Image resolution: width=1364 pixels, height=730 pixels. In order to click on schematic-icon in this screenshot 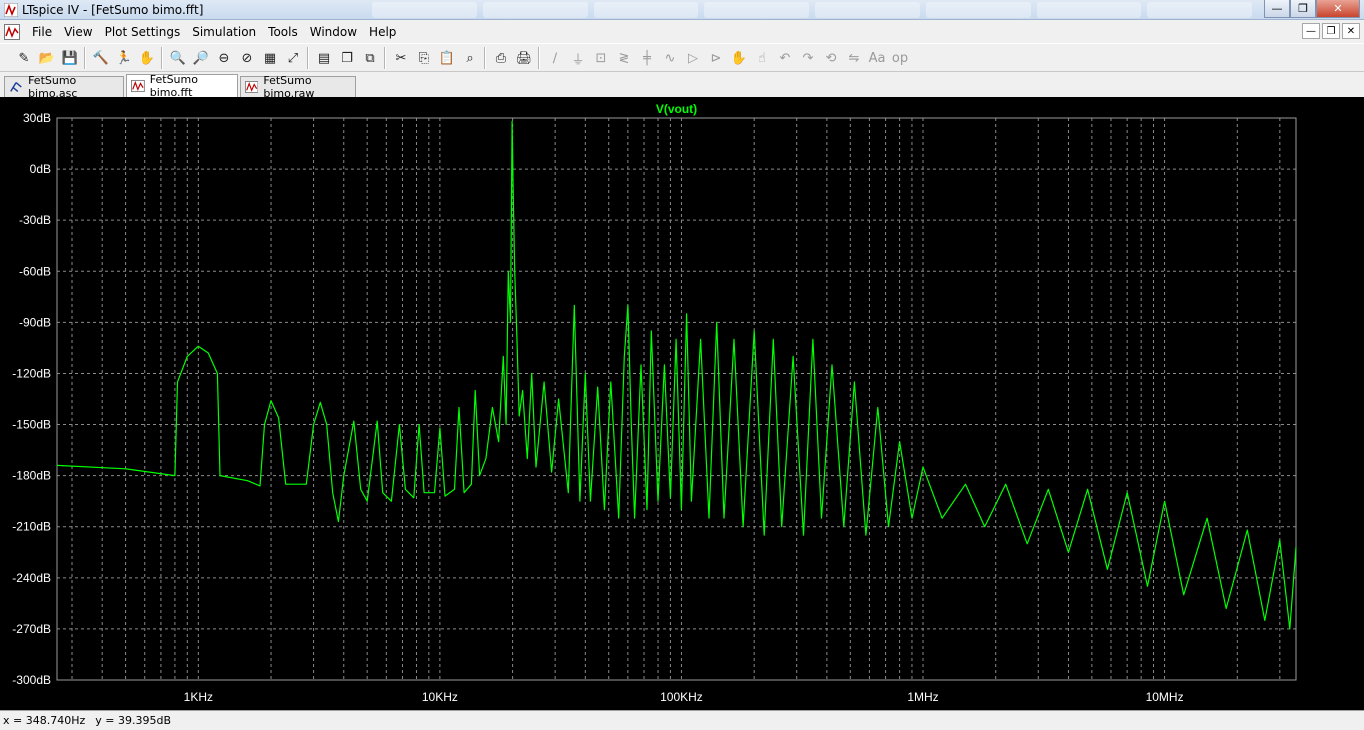, I will do `click(16, 87)`.